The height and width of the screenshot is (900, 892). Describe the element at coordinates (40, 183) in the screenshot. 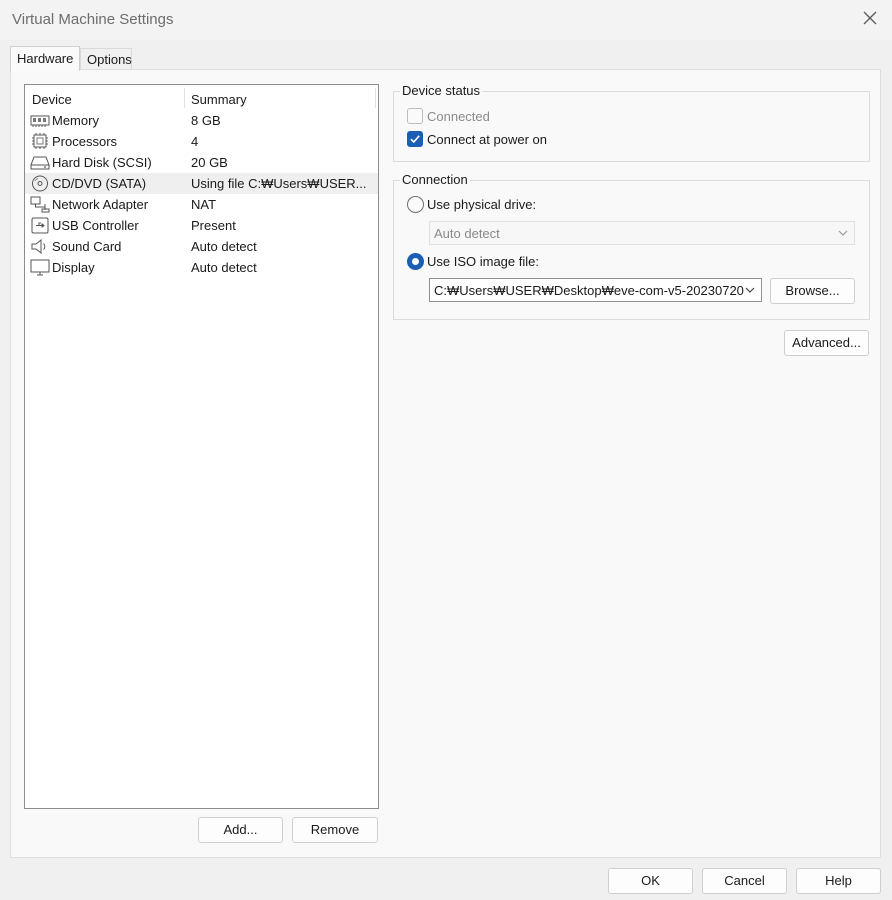

I see `cd-dvd-icon` at that location.